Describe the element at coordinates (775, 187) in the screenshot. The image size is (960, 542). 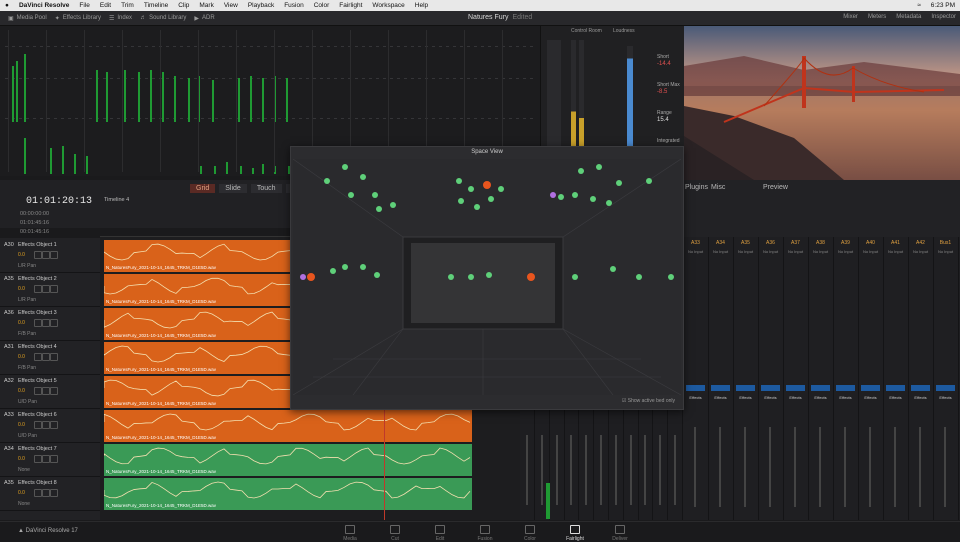
I see `preview-toggle: Preview` at that location.